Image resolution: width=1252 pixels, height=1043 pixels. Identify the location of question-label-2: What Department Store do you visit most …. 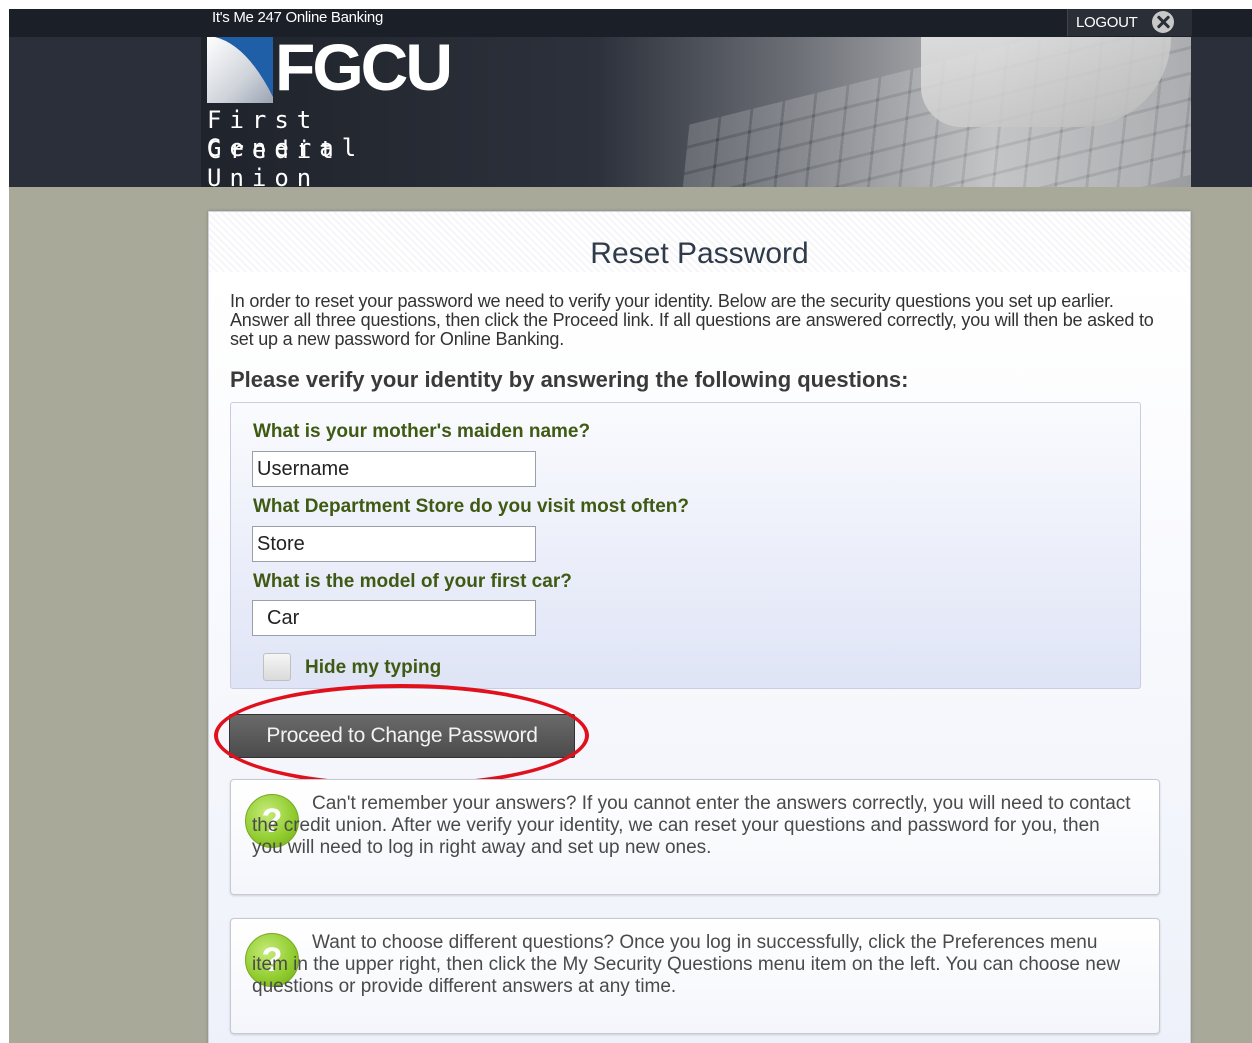
(471, 506).